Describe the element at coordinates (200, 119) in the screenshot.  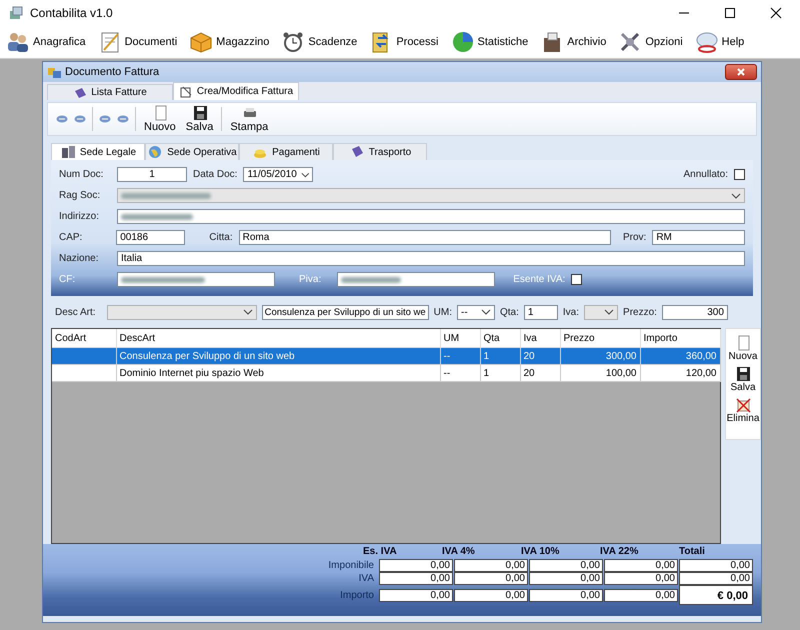
I see `toolbar-button: Salva` at that location.